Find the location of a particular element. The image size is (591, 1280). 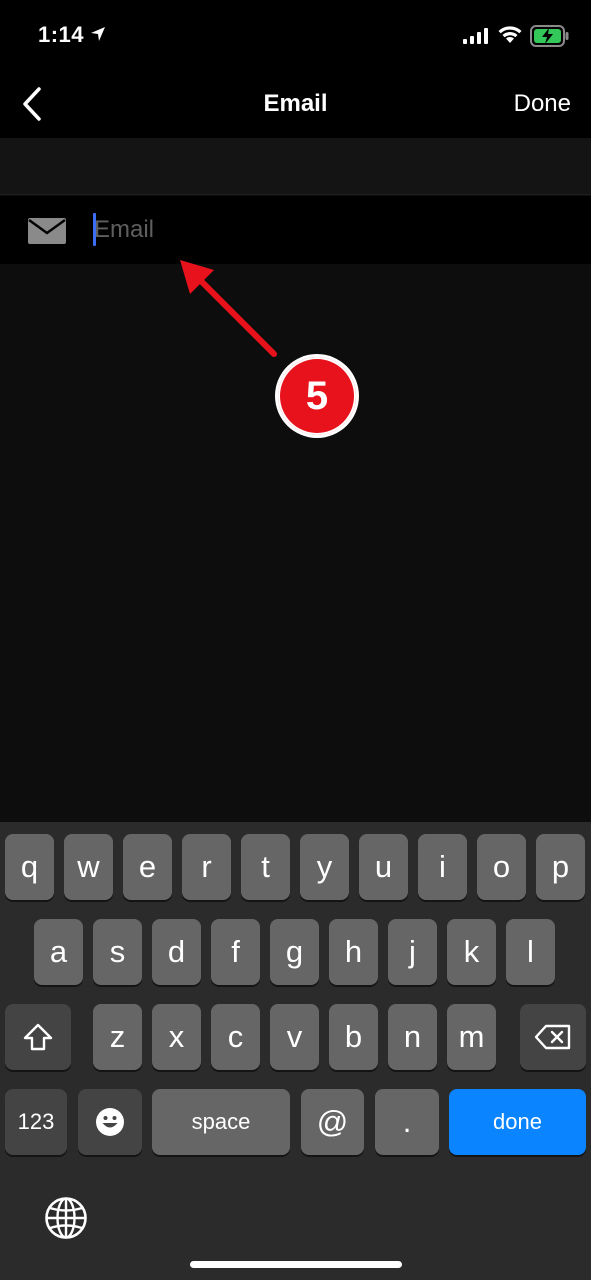

emoji-icon is located at coordinates (110, 1122).